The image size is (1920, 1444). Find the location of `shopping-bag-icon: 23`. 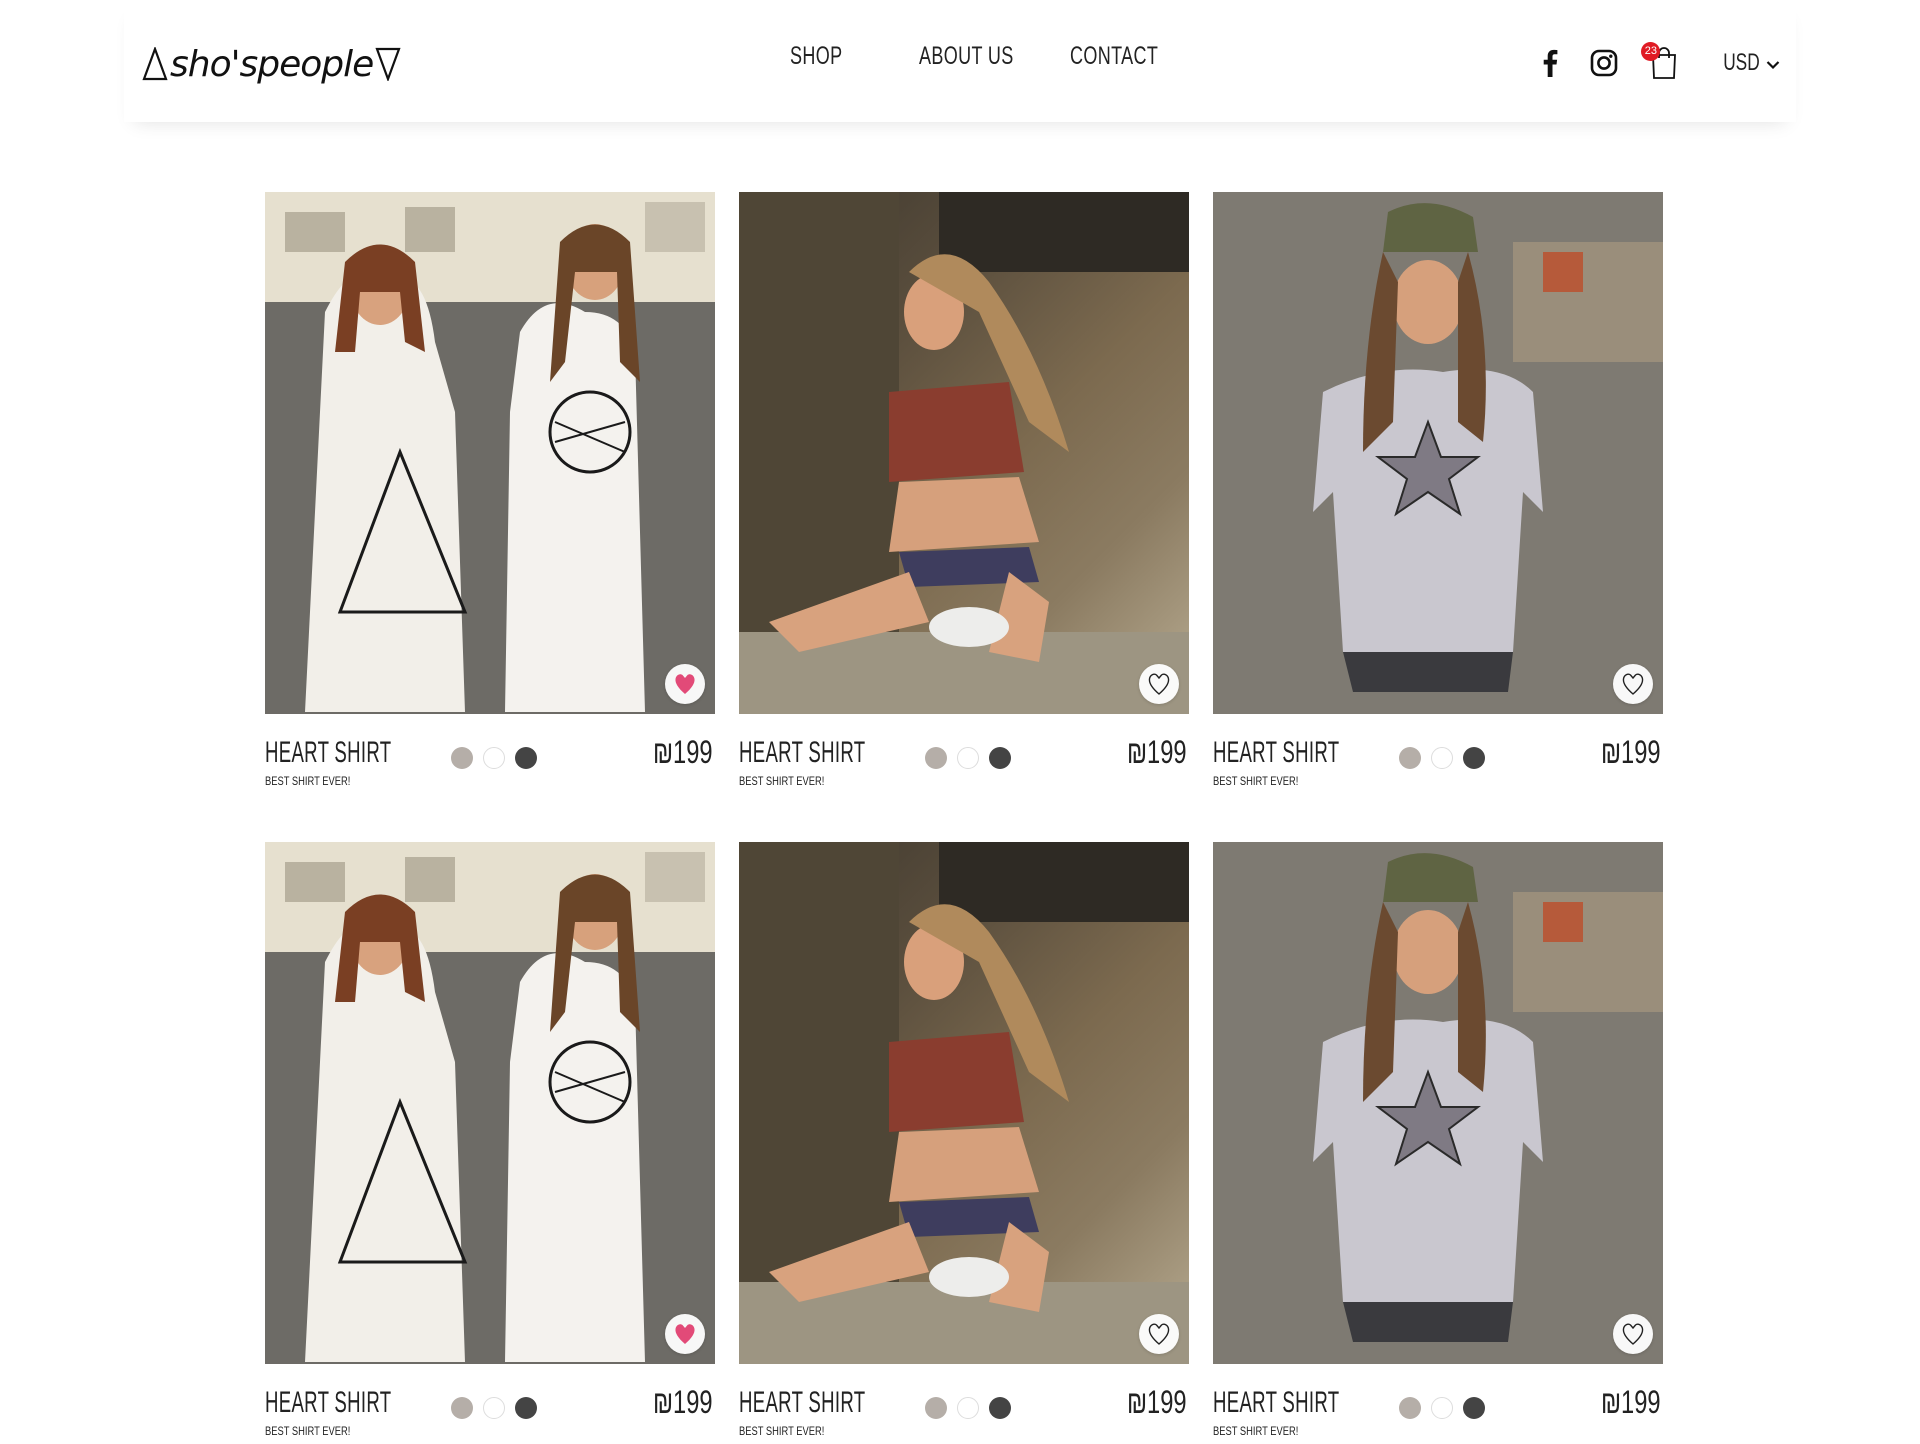

shopping-bag-icon: 23 is located at coordinates (1661, 61).